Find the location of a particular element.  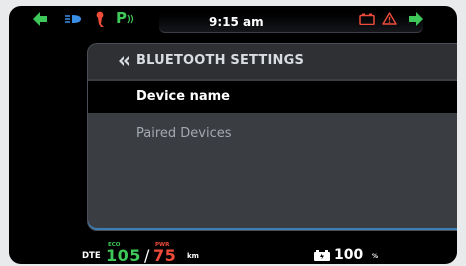

right-turn-arrow-icon is located at coordinates (416, 19).